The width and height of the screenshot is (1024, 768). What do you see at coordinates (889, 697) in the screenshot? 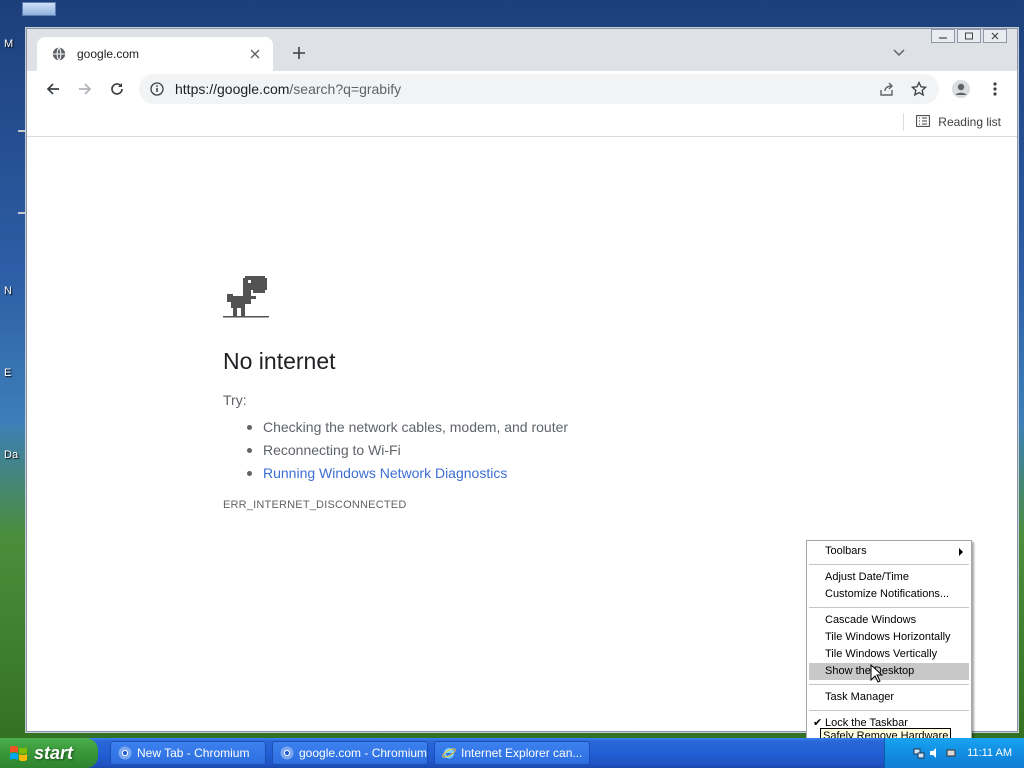
I see `menu-item-task-manager: Task Manager` at bounding box center [889, 697].